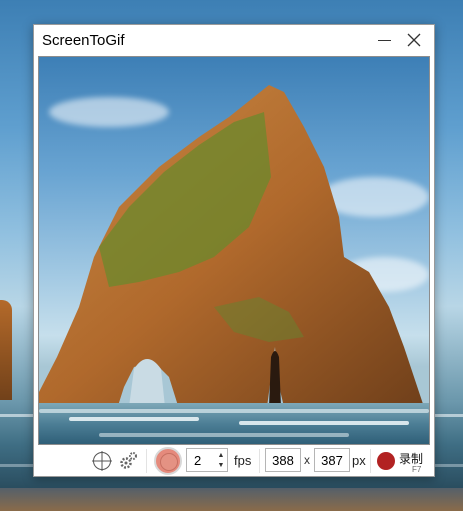 The width and height of the screenshot is (463, 511). I want to click on dimension-separator: x, so click(307, 460).